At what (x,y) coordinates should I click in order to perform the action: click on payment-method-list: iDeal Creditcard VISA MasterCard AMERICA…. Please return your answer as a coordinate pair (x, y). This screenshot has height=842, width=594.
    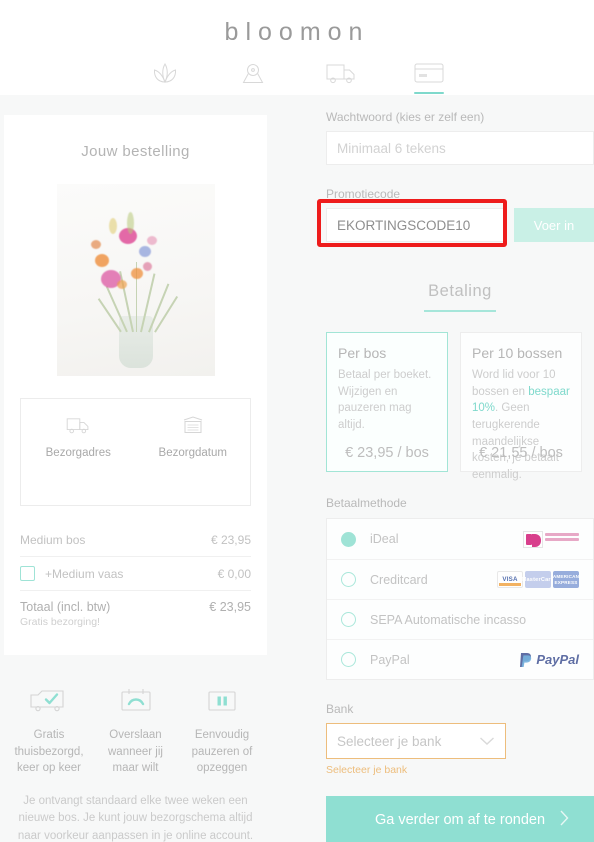
    Looking at the image, I should click on (460, 599).